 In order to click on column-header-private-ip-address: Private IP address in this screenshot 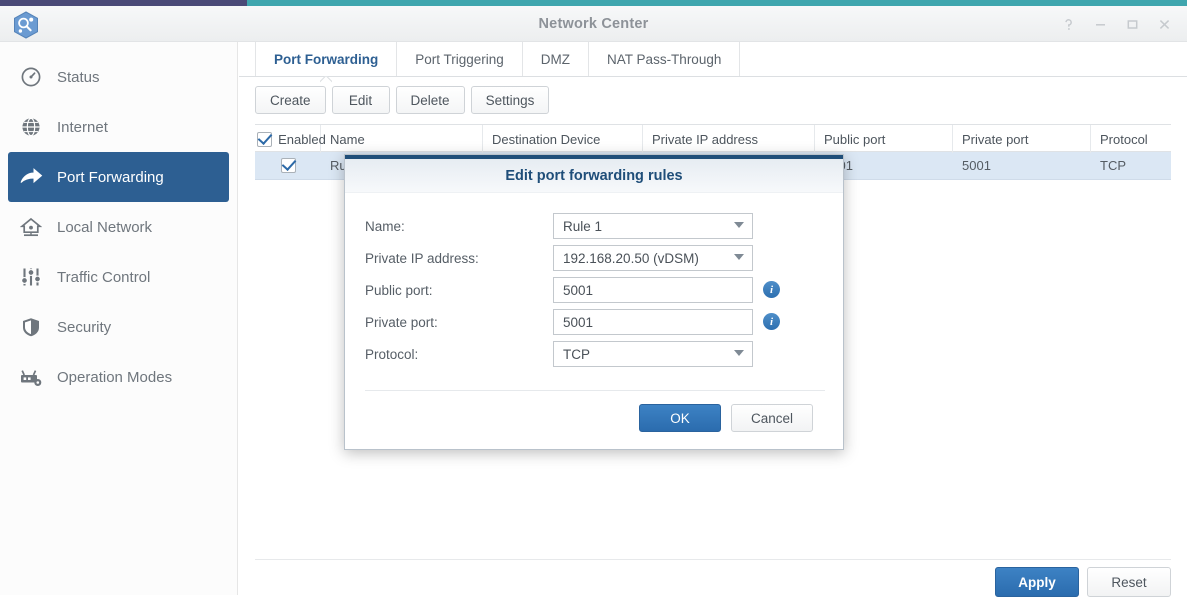, I will do `click(729, 139)`.